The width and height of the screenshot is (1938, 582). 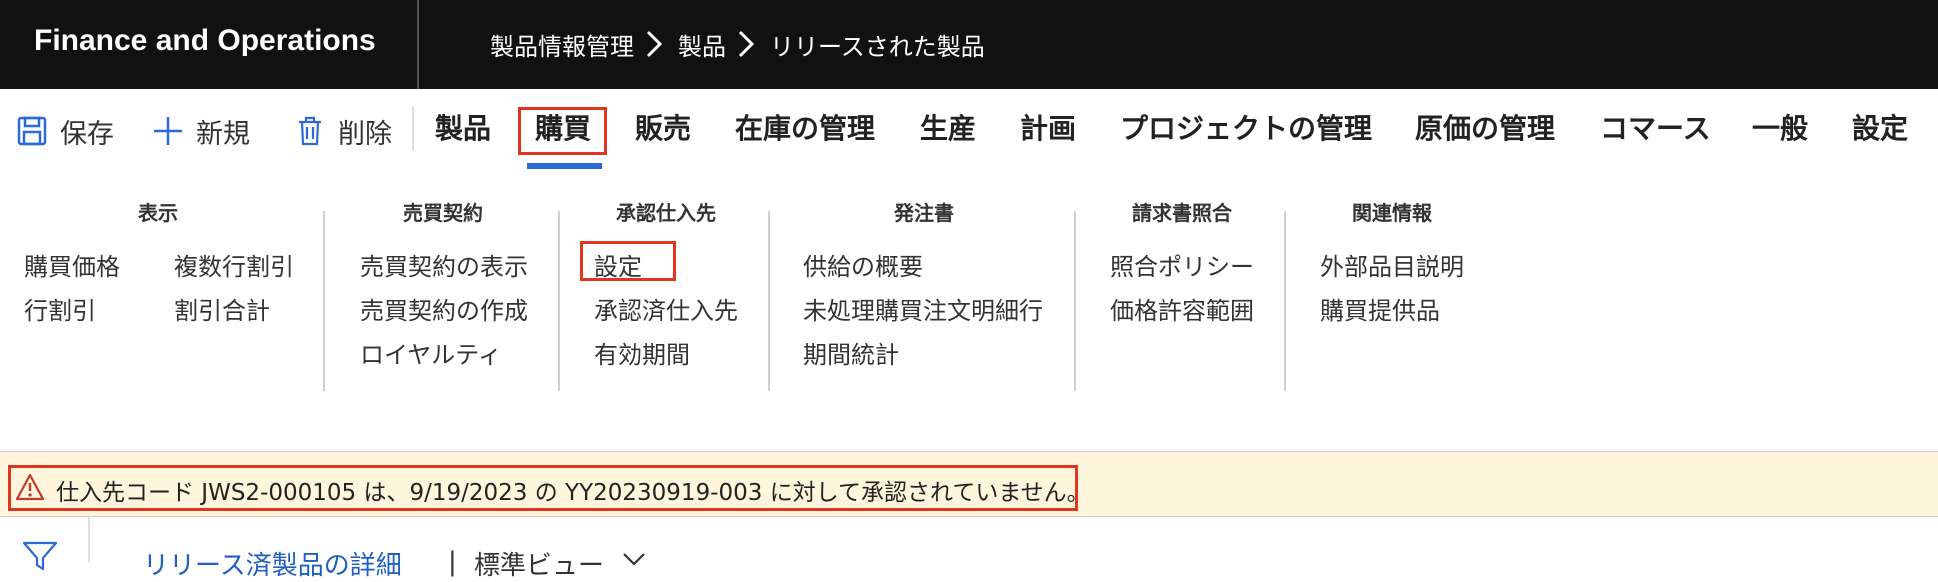 I want to click on ribbon-item-external-item-description: 外部品目説明, so click(x=1392, y=264).